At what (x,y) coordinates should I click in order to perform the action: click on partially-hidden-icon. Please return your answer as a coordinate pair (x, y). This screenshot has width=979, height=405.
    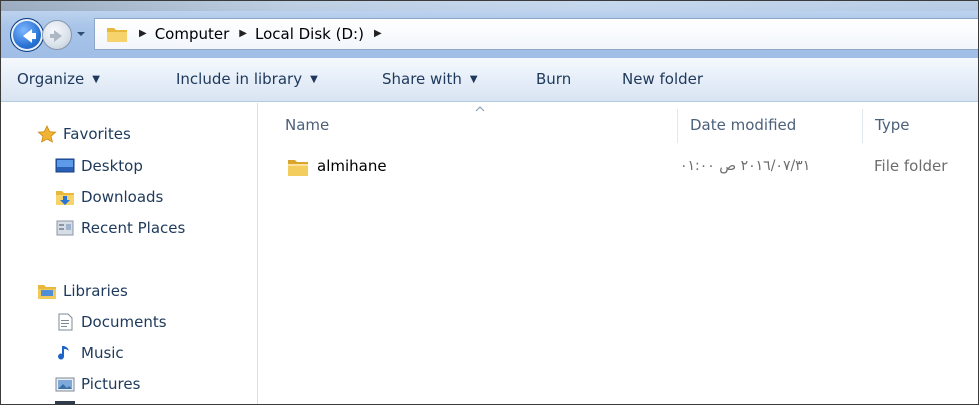
    Looking at the image, I should click on (65, 402).